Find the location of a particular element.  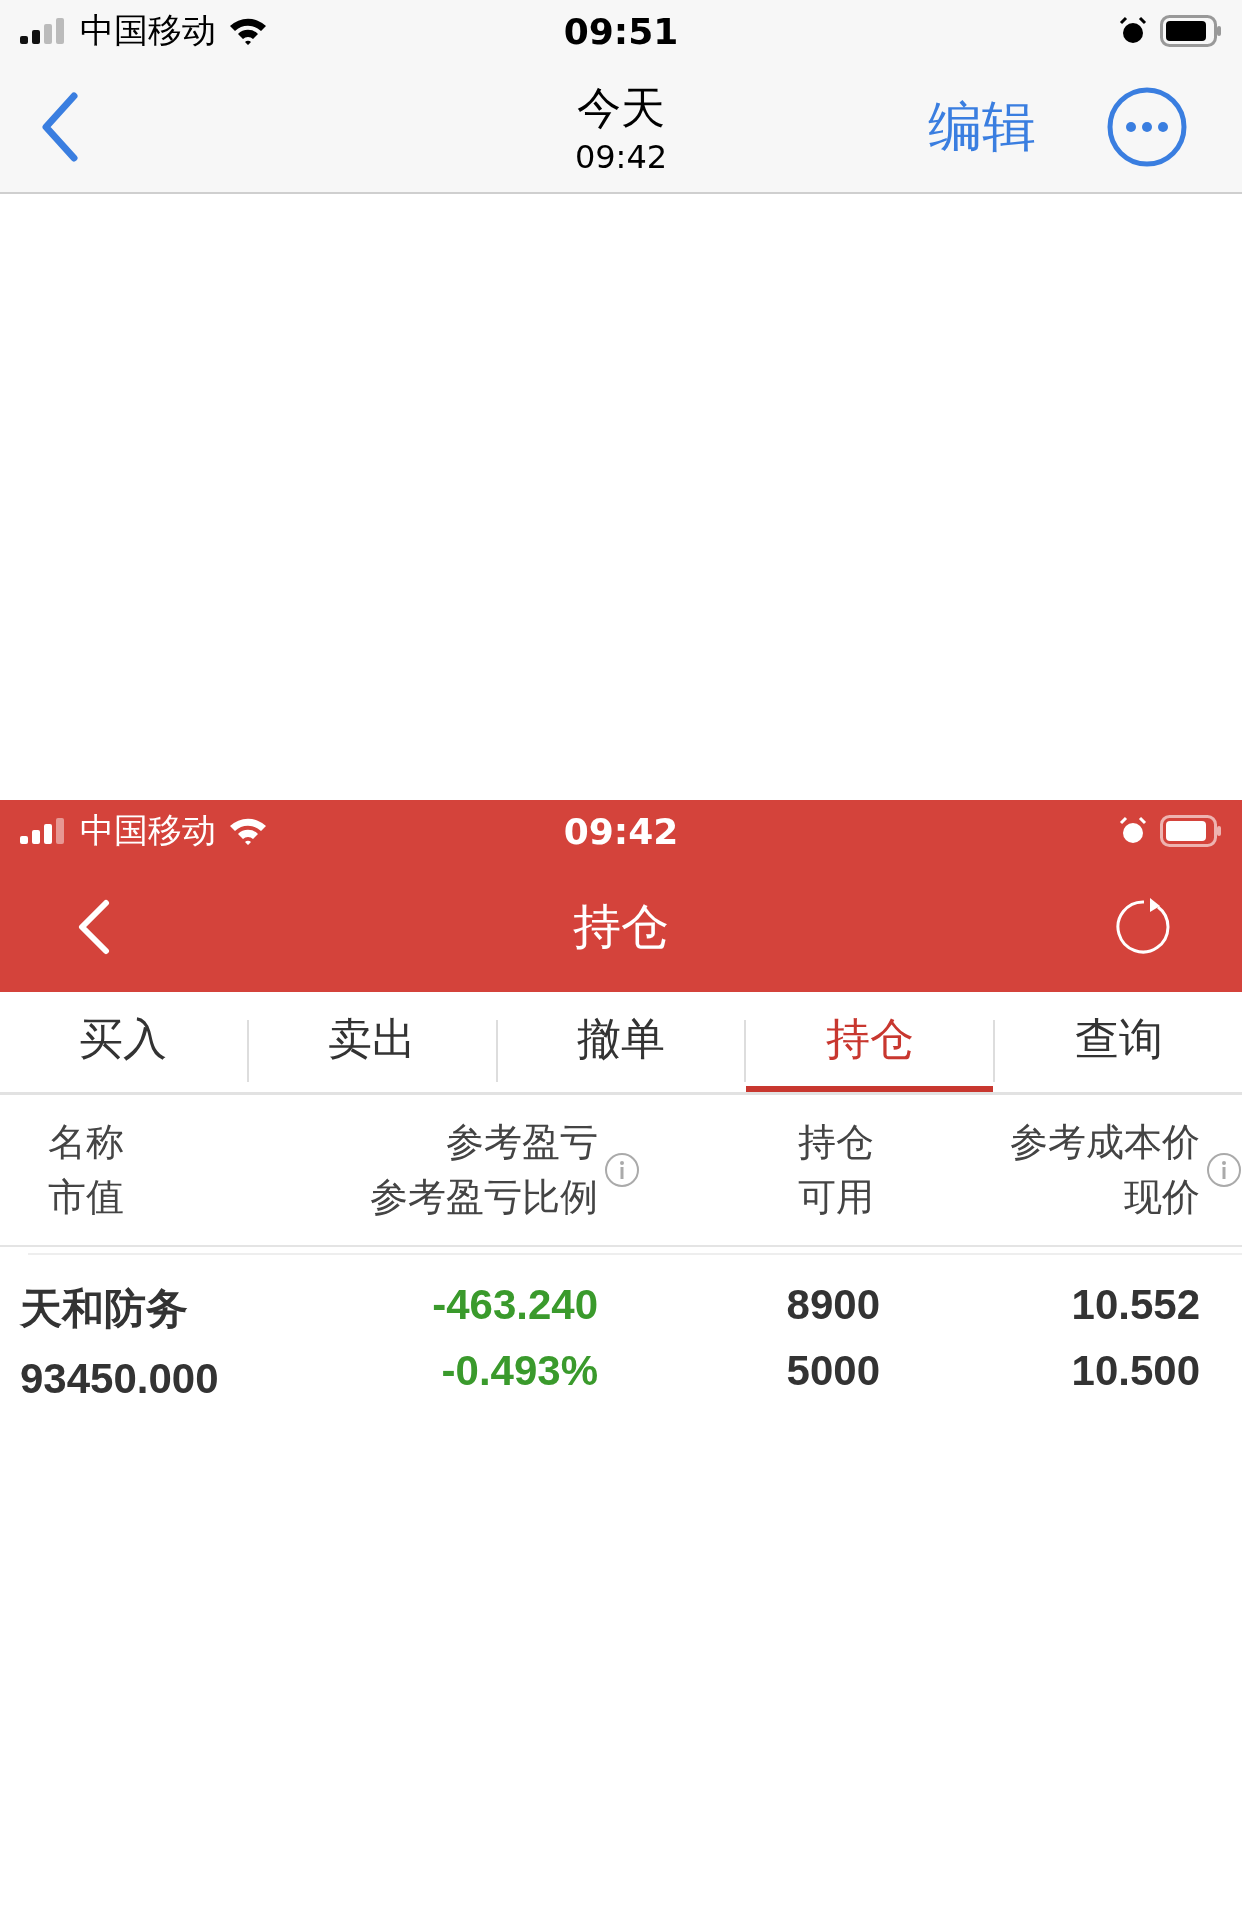

column-header: 名称 is located at coordinates (86, 1142).